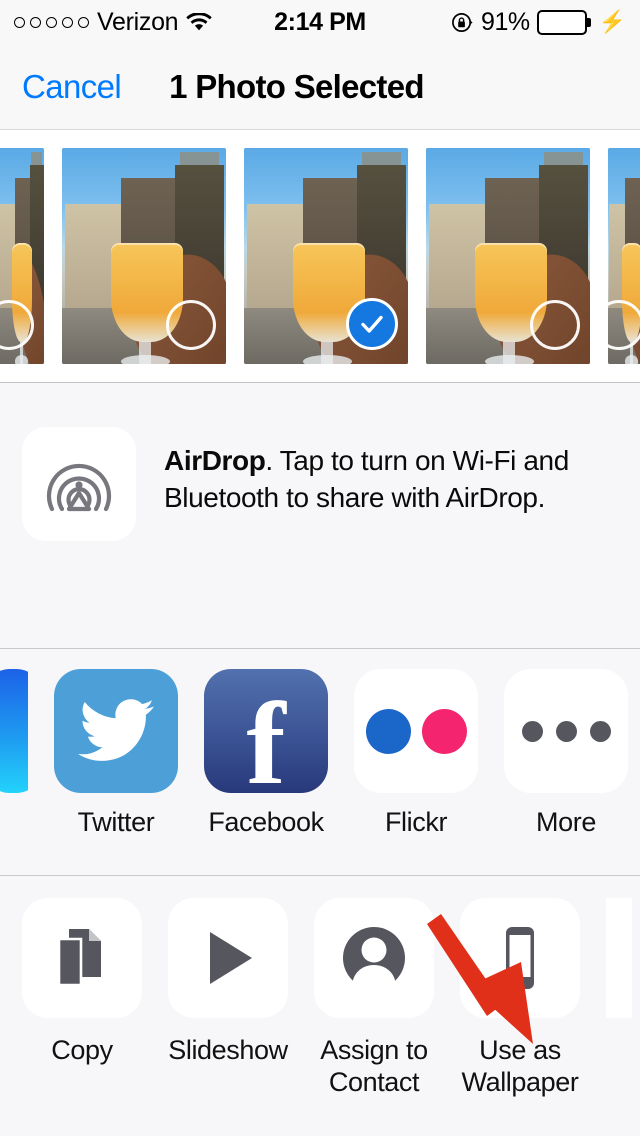 The height and width of the screenshot is (1136, 640). I want to click on share-flickr: Flickr, so click(416, 754).